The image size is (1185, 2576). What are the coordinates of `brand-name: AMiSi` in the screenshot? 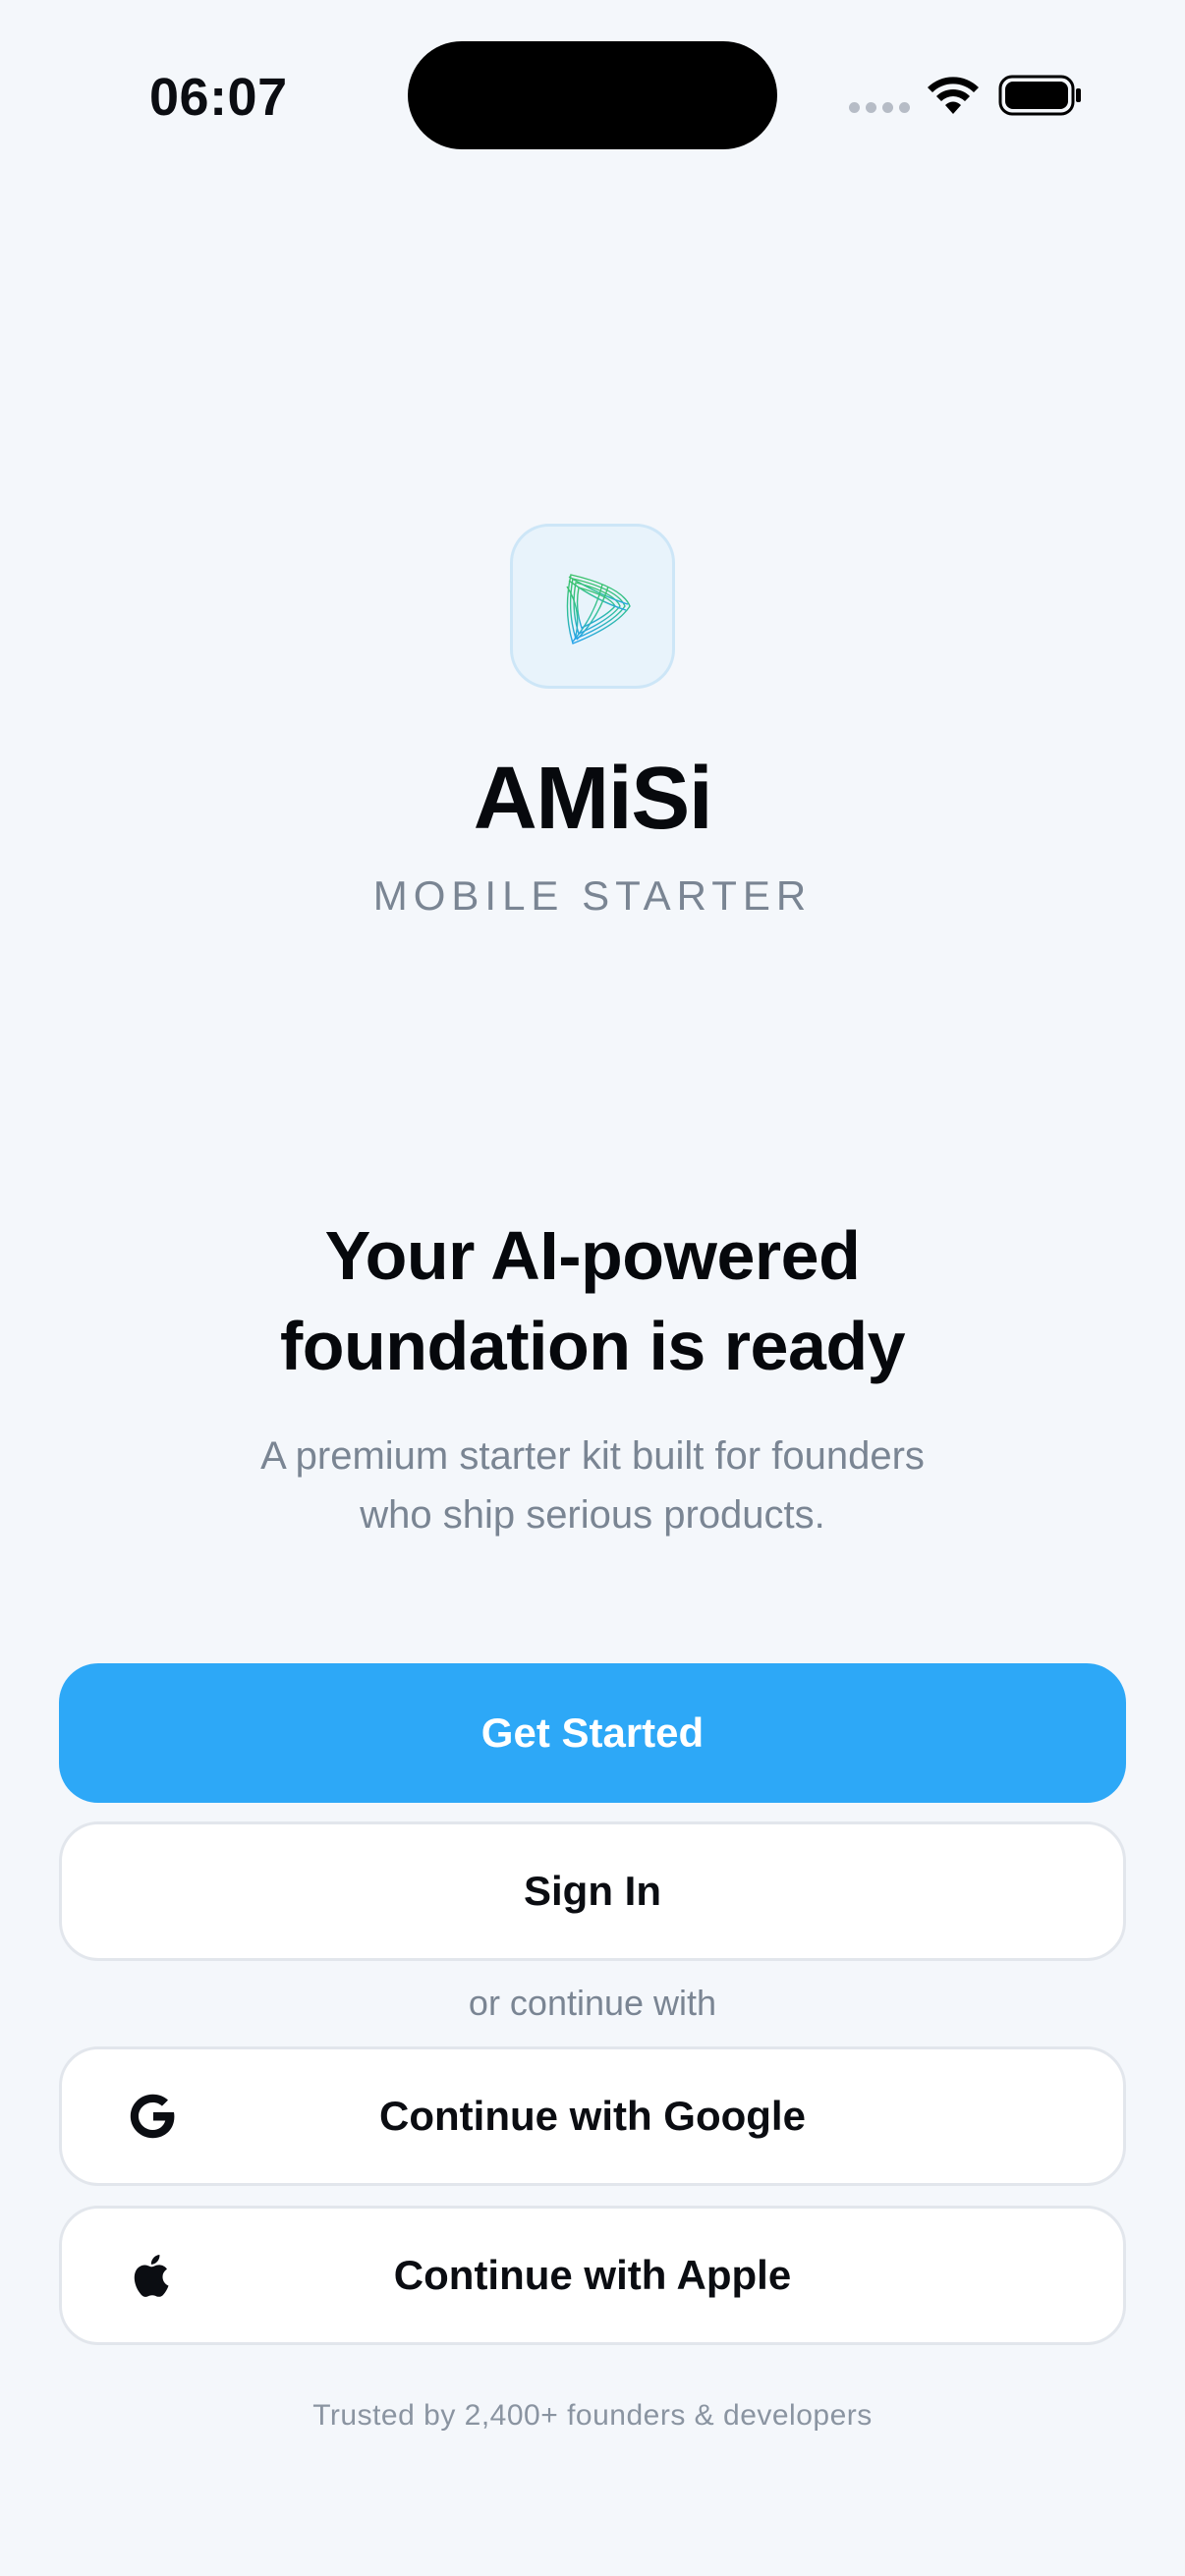 It's located at (593, 799).